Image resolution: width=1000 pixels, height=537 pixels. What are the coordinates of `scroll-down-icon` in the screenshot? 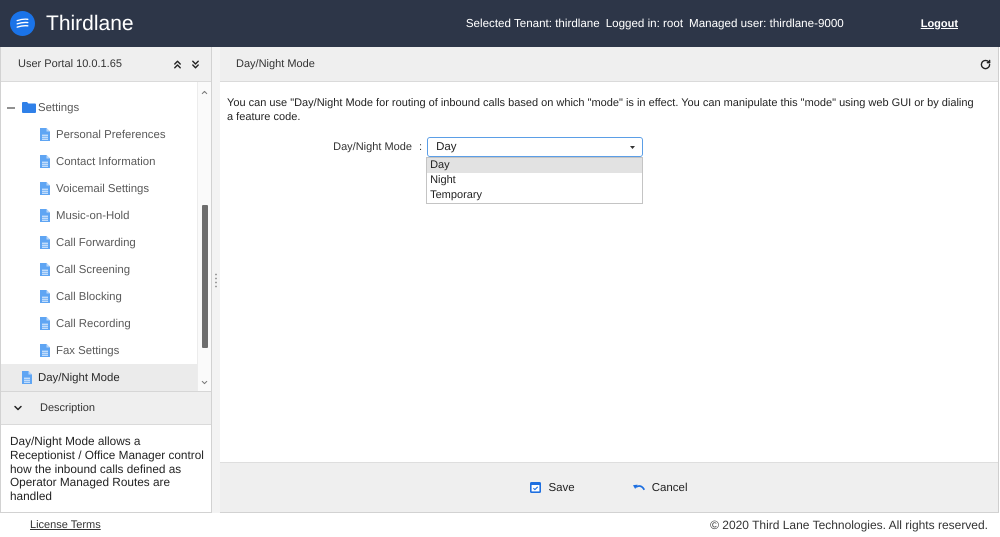 It's located at (204, 382).